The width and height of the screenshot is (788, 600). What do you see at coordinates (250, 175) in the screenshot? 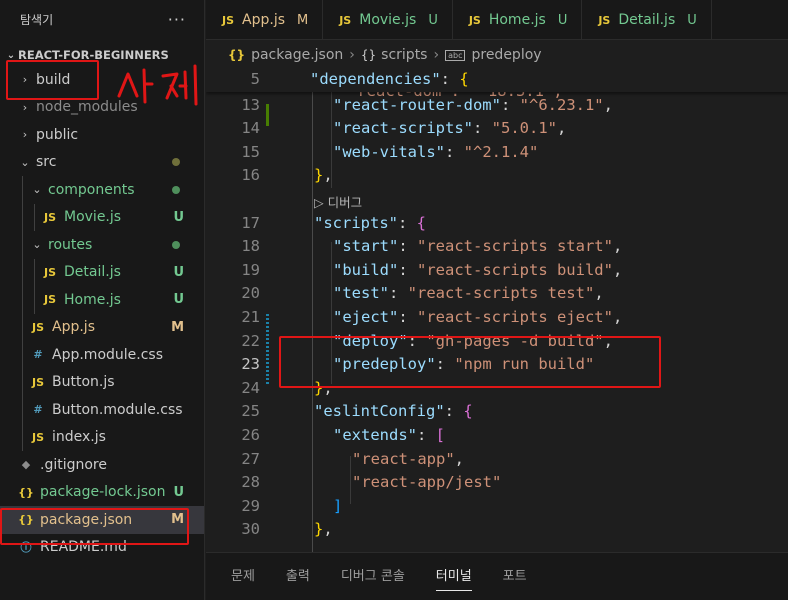
I see `line-number: 16` at bounding box center [250, 175].